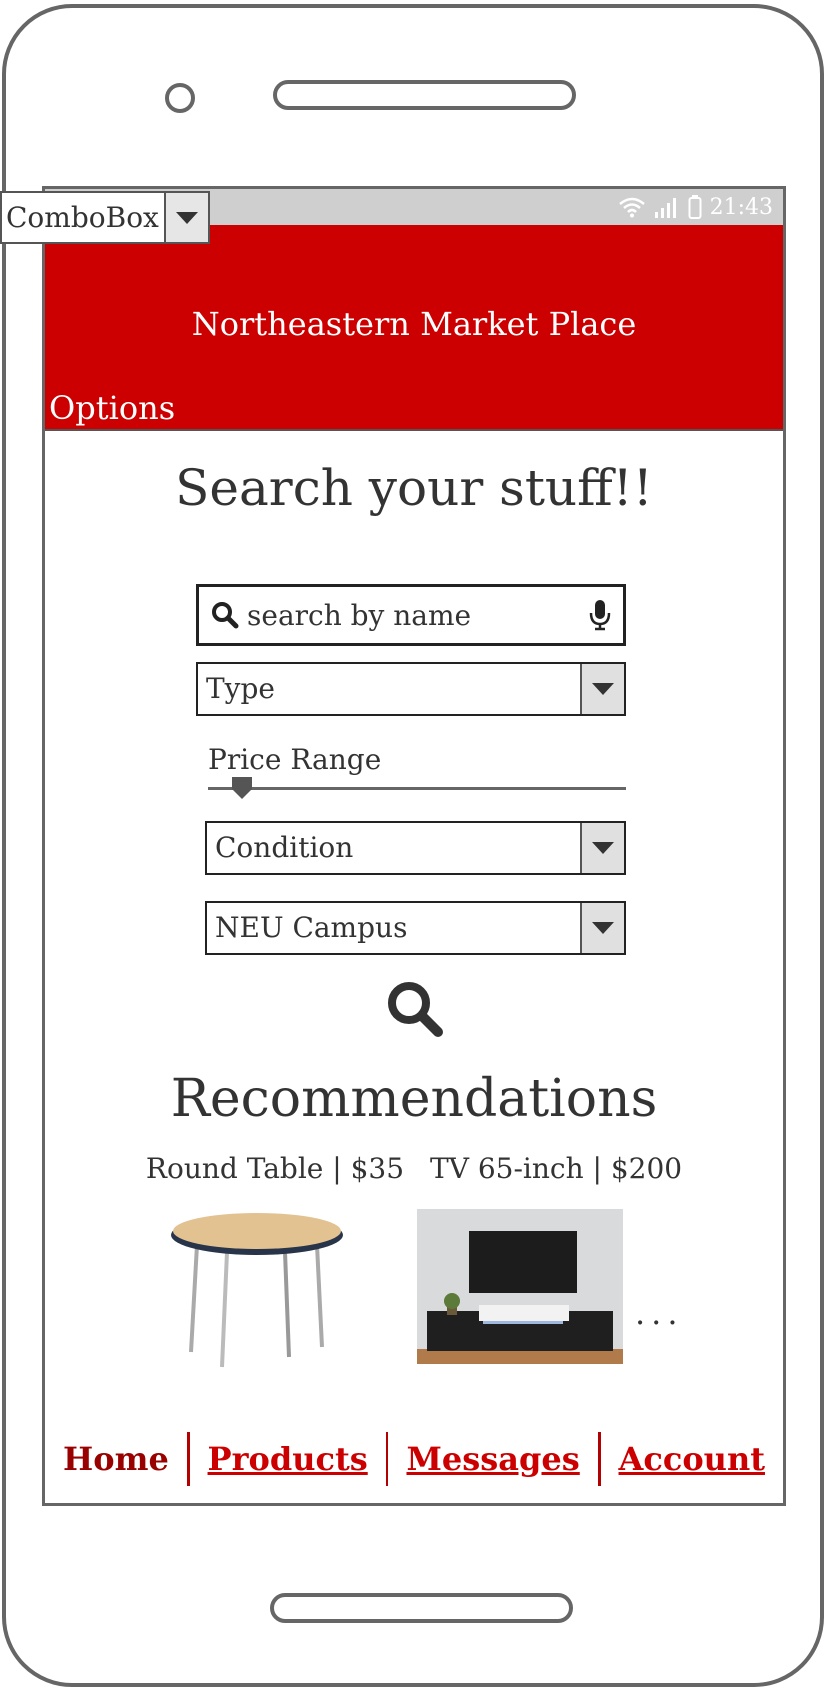 This screenshot has height=1691, width=828. Describe the element at coordinates (275, 1168) in the screenshot. I see `recommendation-label: Round Table | $35` at that location.